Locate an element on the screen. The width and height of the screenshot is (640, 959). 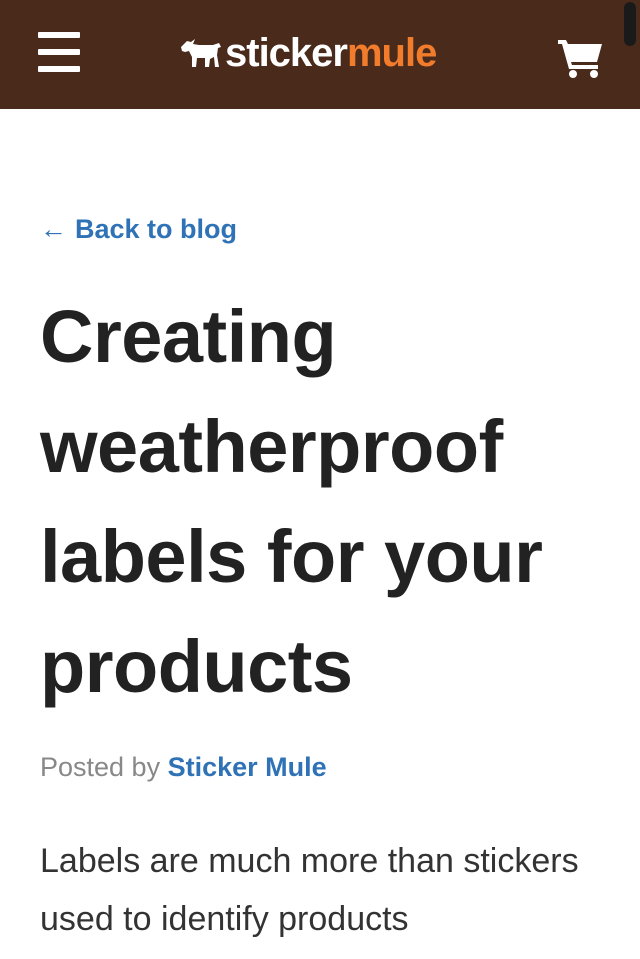
posted-by-label: Posted by is located at coordinates (100, 767).